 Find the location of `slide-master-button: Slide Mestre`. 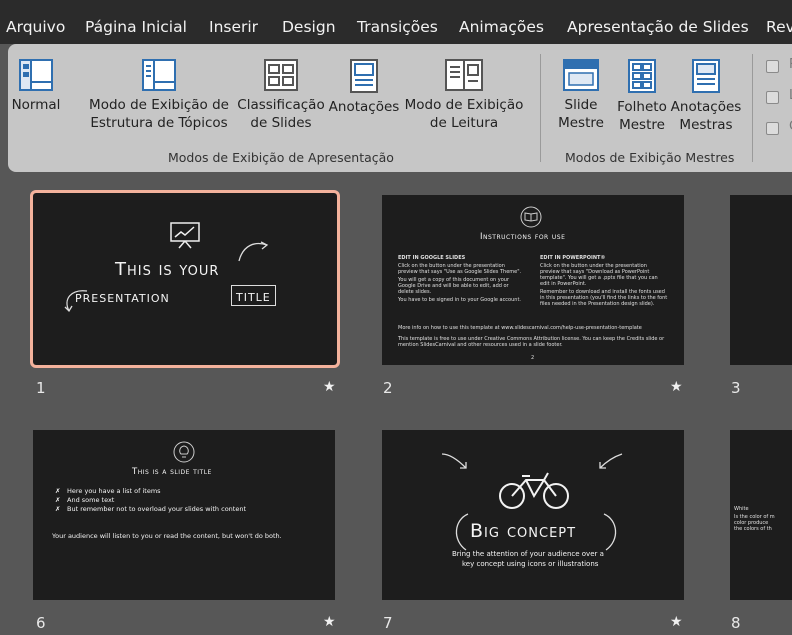

slide-master-button: Slide Mestre is located at coordinates (581, 95).